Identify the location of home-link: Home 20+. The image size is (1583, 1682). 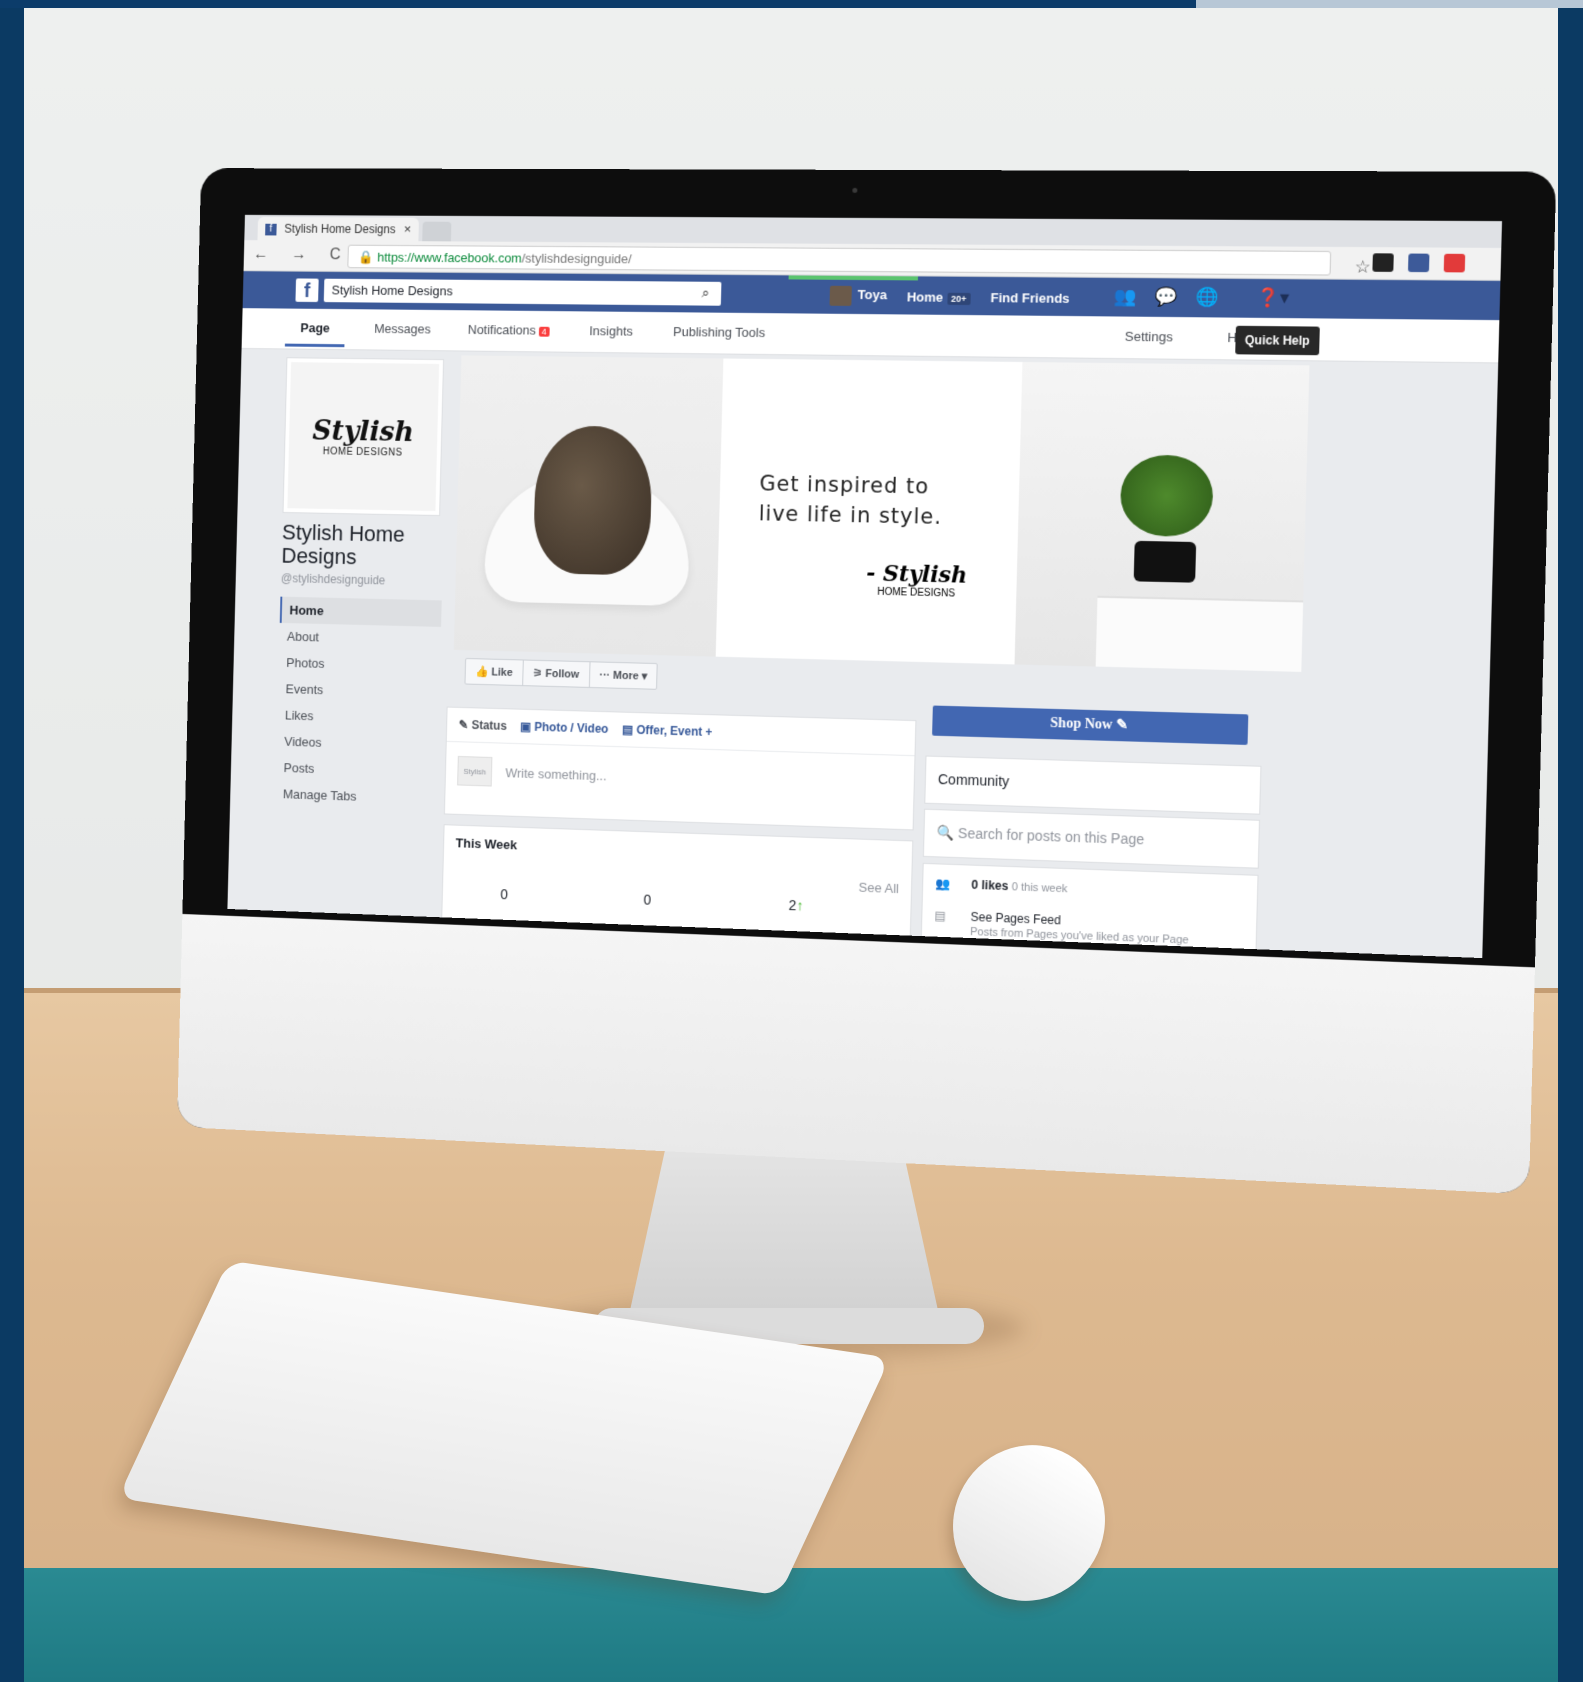
(939, 297).